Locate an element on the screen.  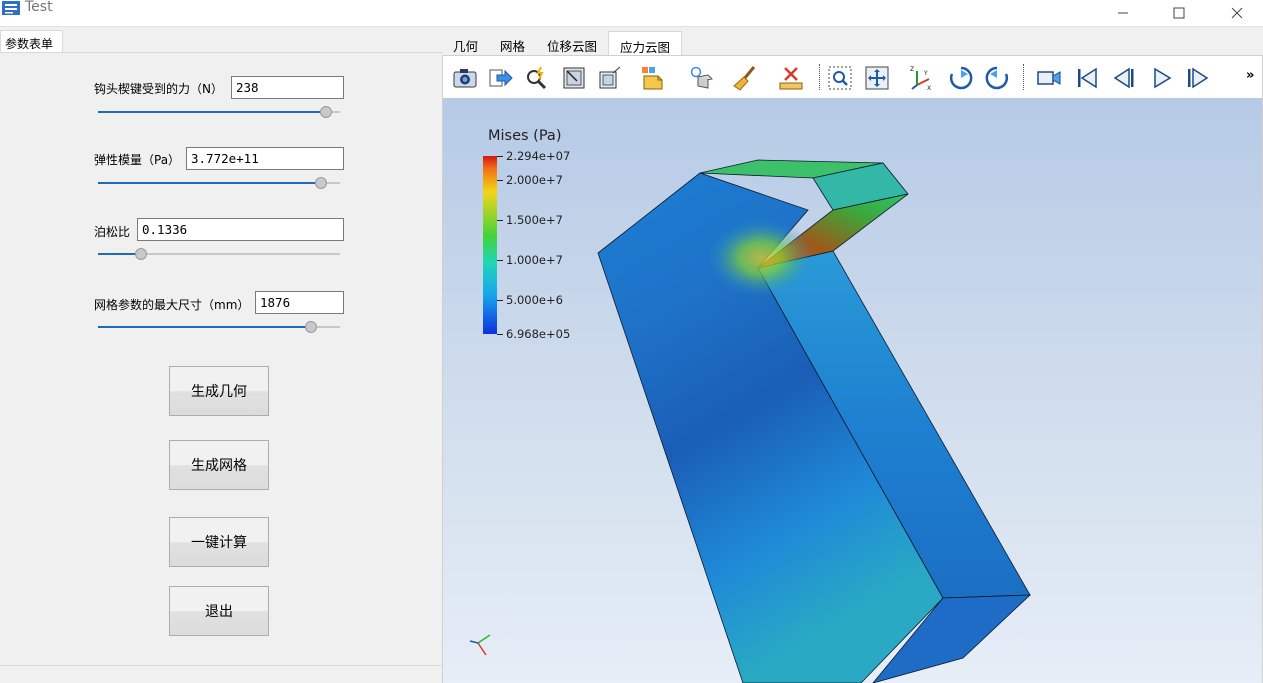
maximize-icon is located at coordinates (1179, 13).